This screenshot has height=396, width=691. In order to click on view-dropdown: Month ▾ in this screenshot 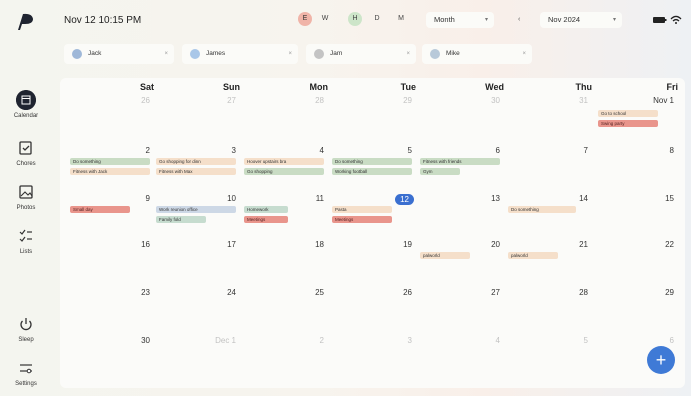, I will do `click(460, 20)`.